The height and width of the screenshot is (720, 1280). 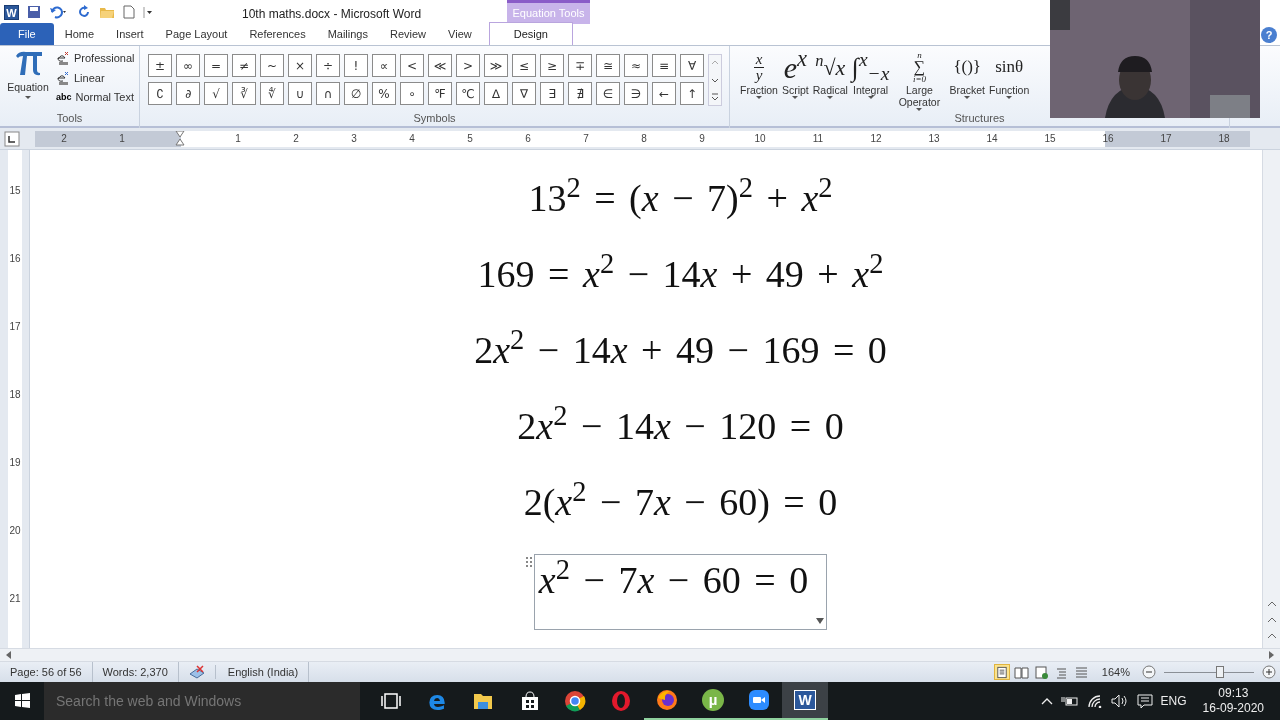 What do you see at coordinates (384, 93) in the screenshot?
I see `symbol-button: %` at bounding box center [384, 93].